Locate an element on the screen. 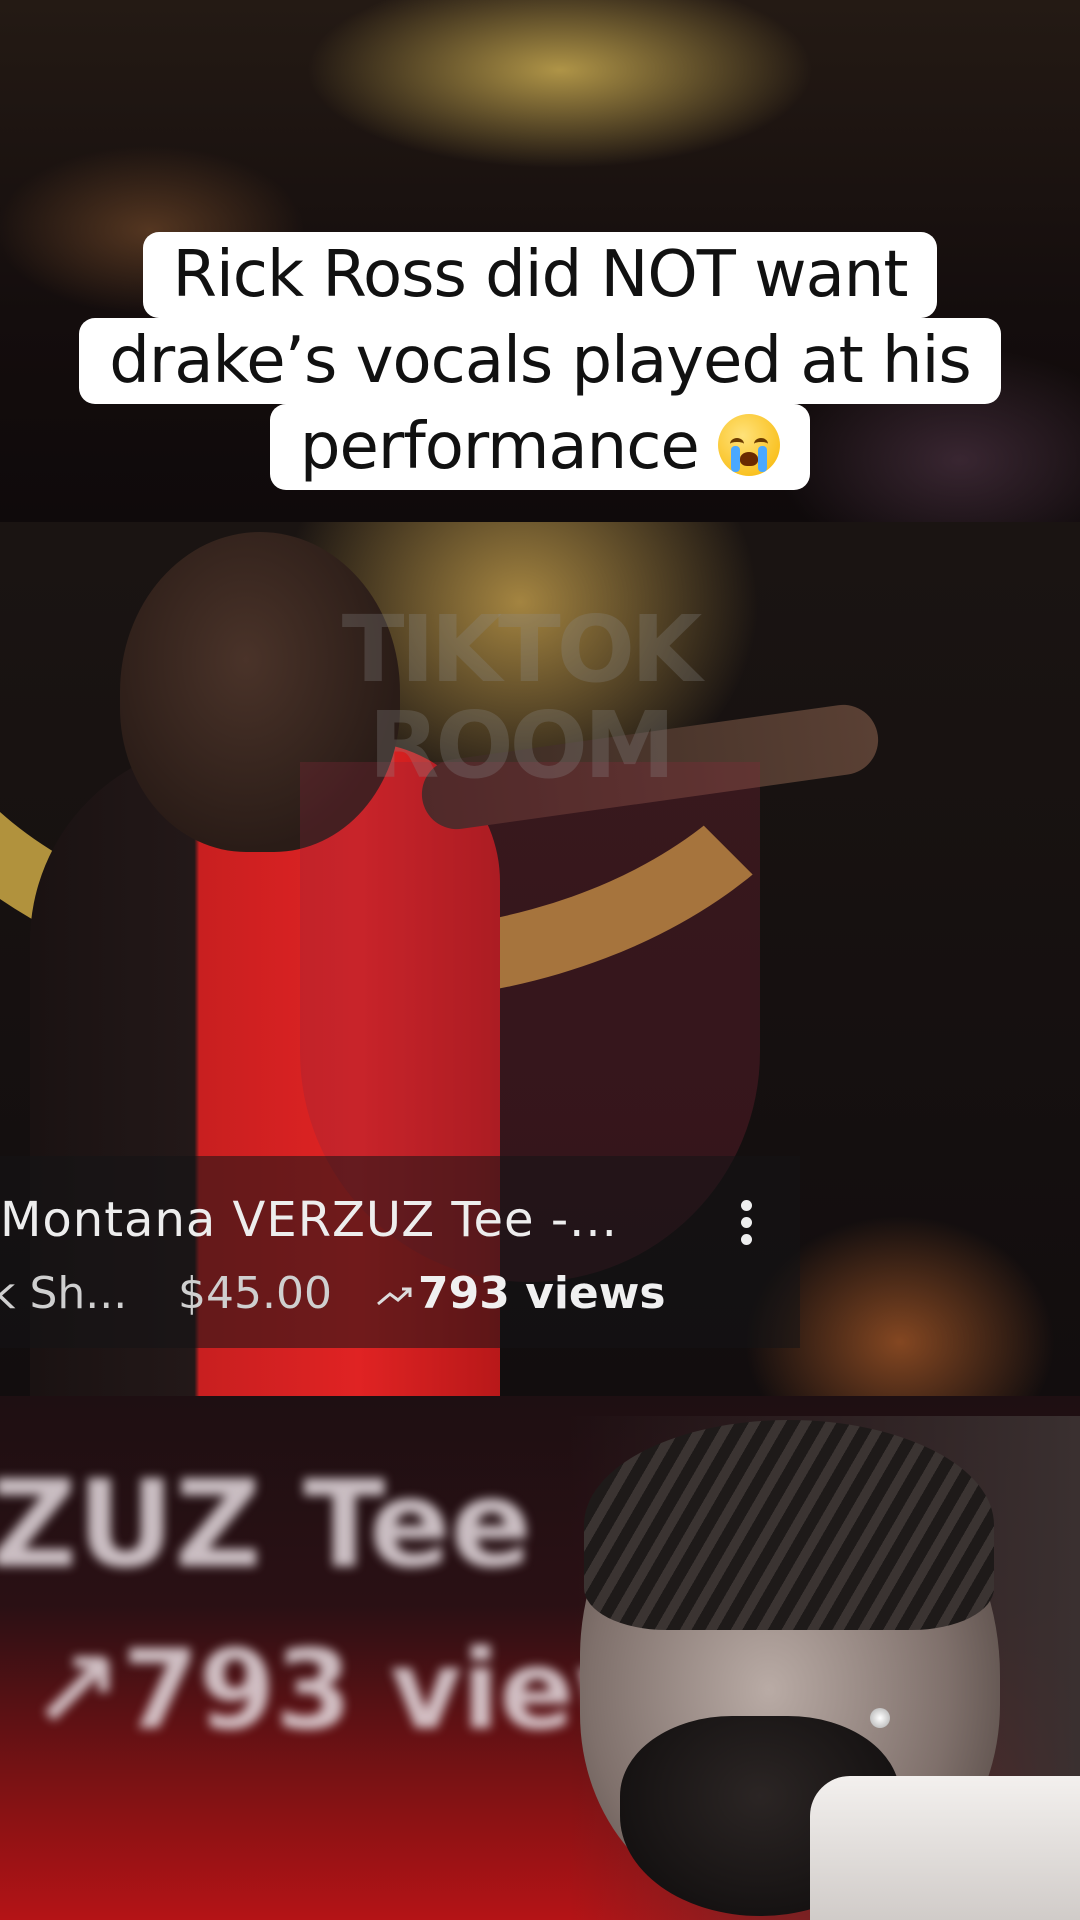 This screenshot has width=1080, height=1920. loudly-crying-face-icon is located at coordinates (749, 445).